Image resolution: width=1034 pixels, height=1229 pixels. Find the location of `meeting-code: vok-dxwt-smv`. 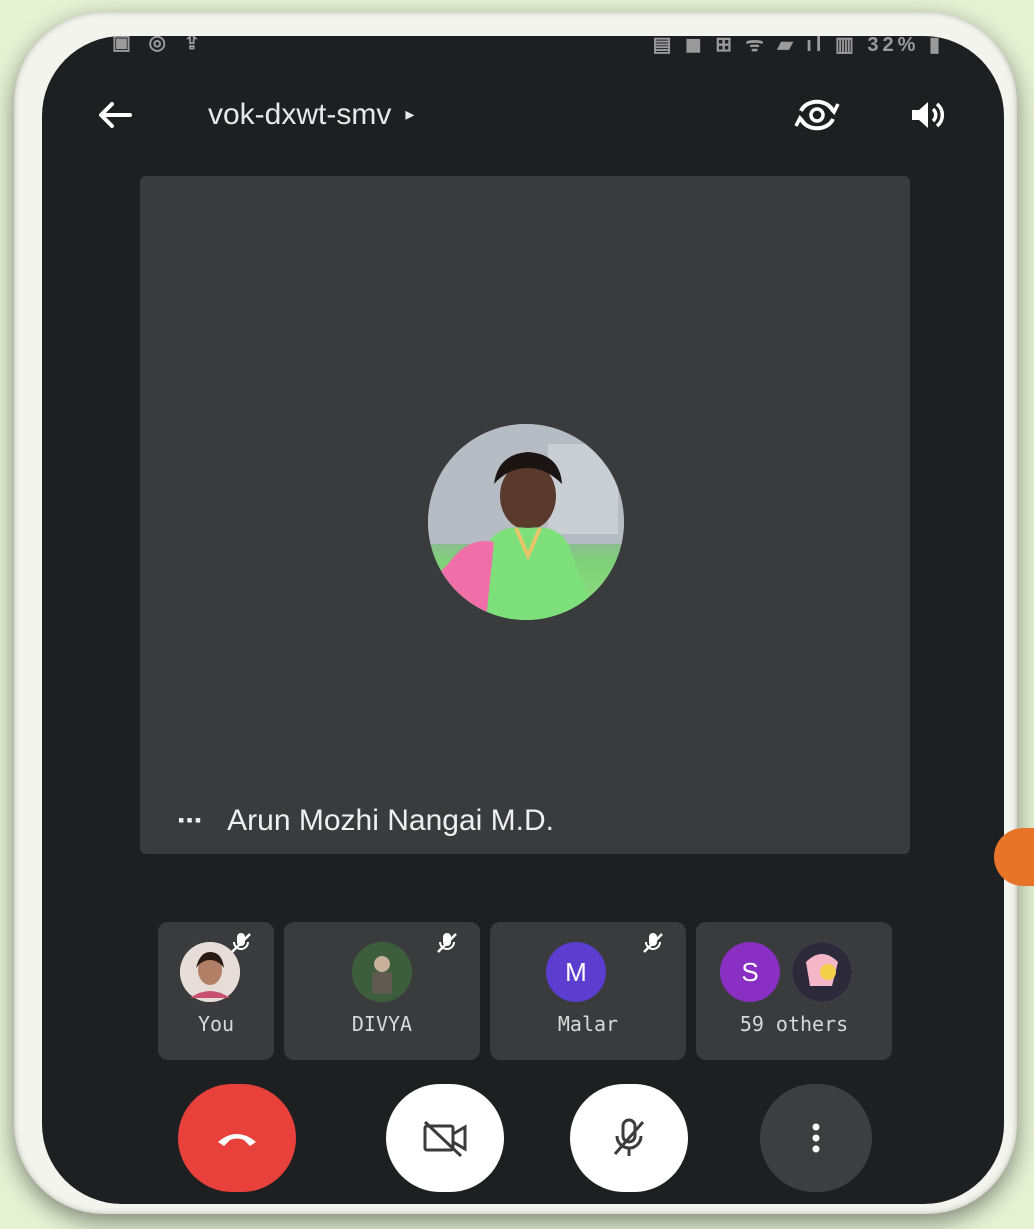

meeting-code: vok-dxwt-smv is located at coordinates (300, 114).